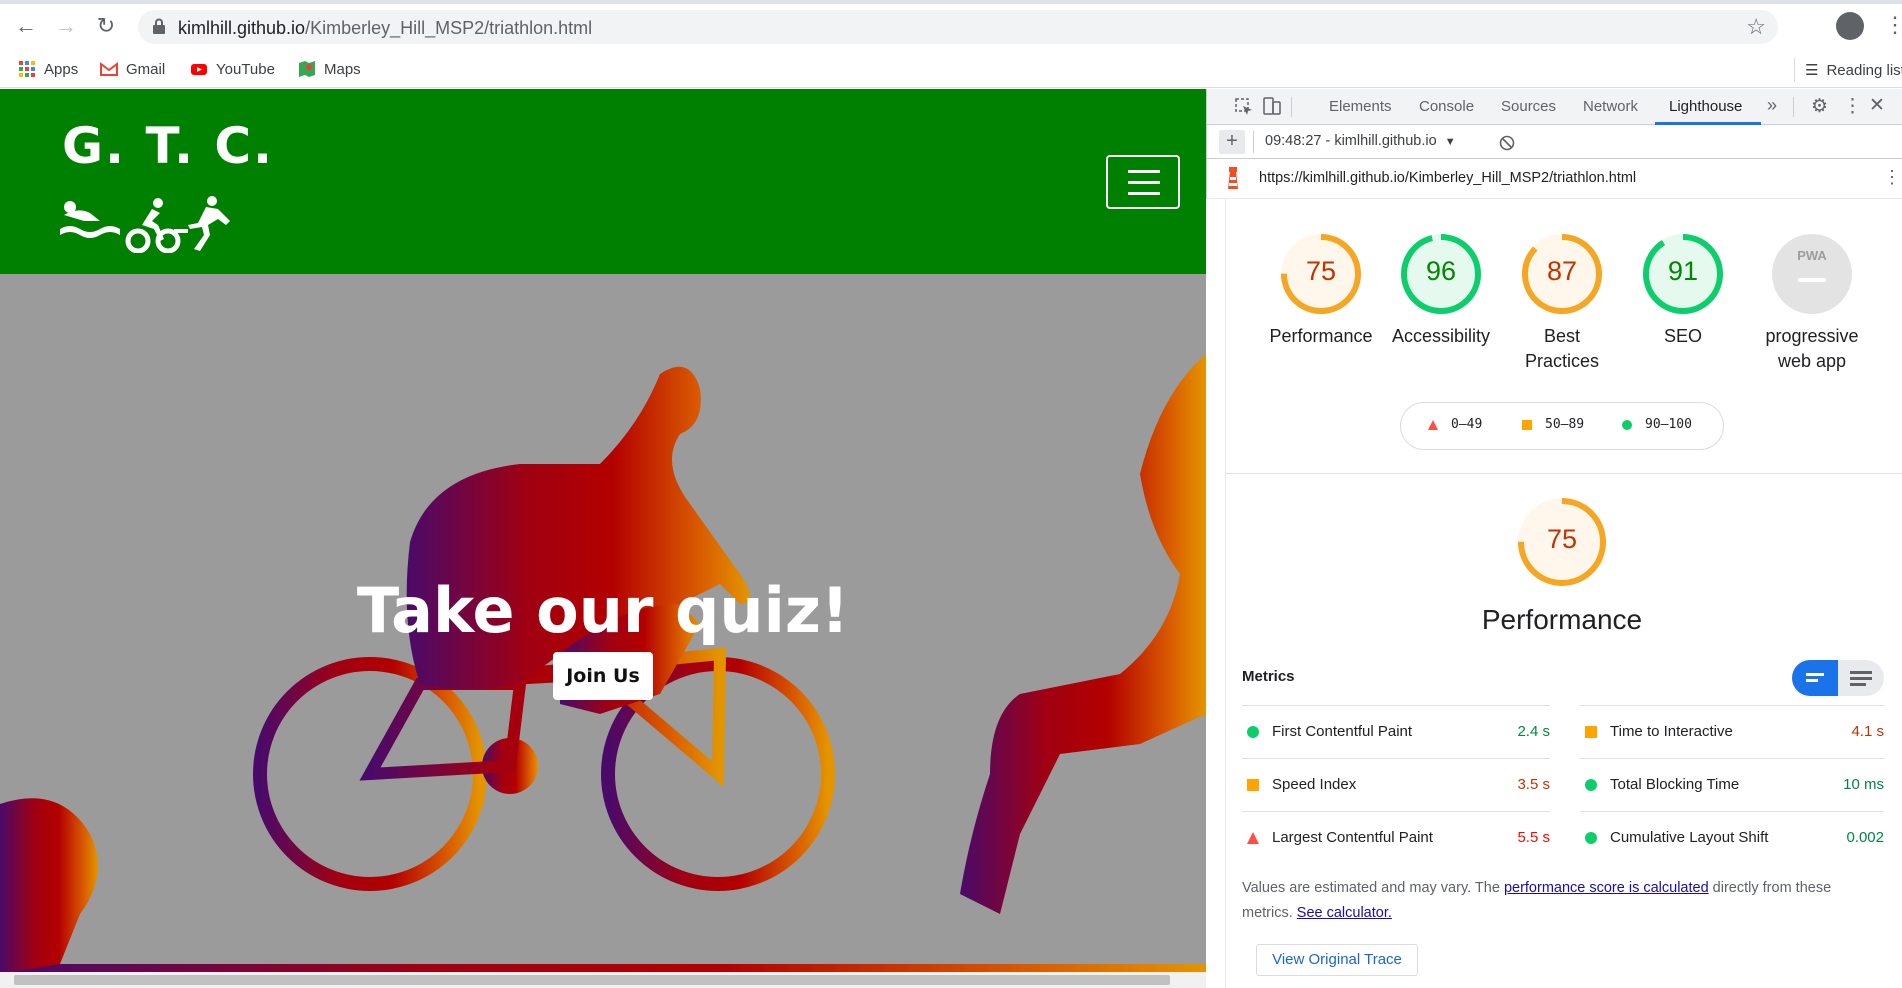  I want to click on more-tabs-icon: », so click(1772, 105).